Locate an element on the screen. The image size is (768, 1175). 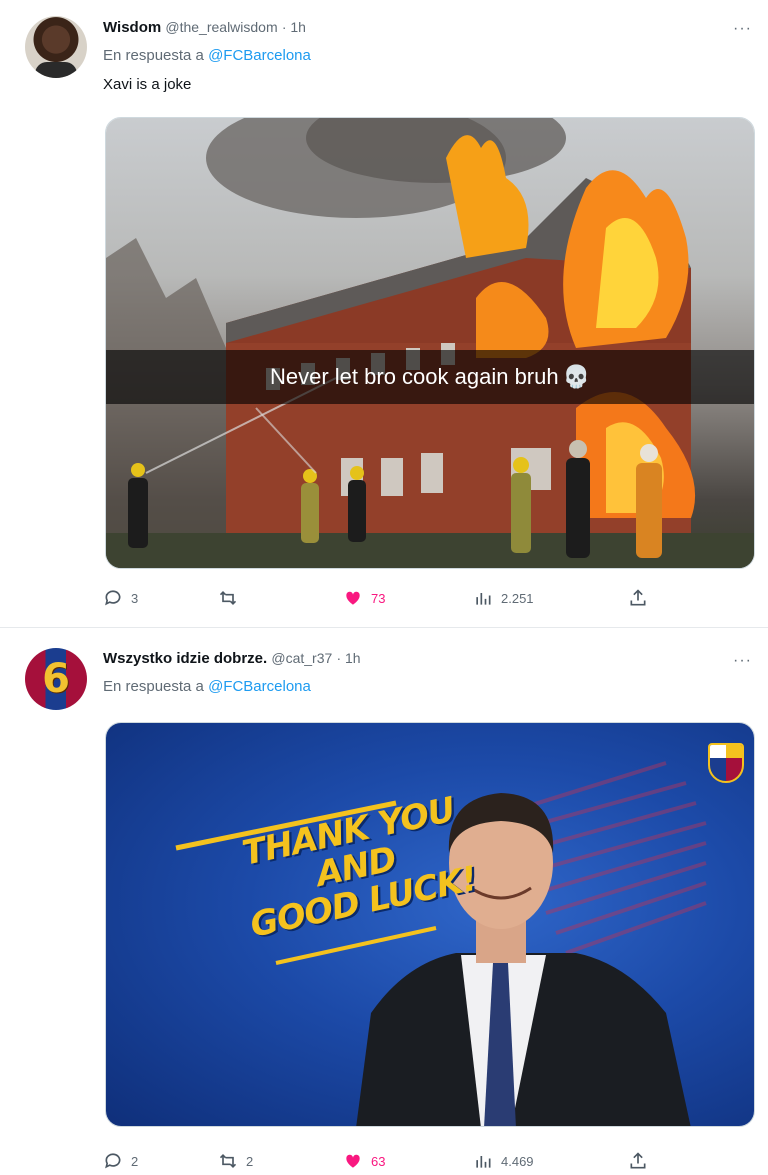
view-count: 2.251 is located at coordinates (517, 598).